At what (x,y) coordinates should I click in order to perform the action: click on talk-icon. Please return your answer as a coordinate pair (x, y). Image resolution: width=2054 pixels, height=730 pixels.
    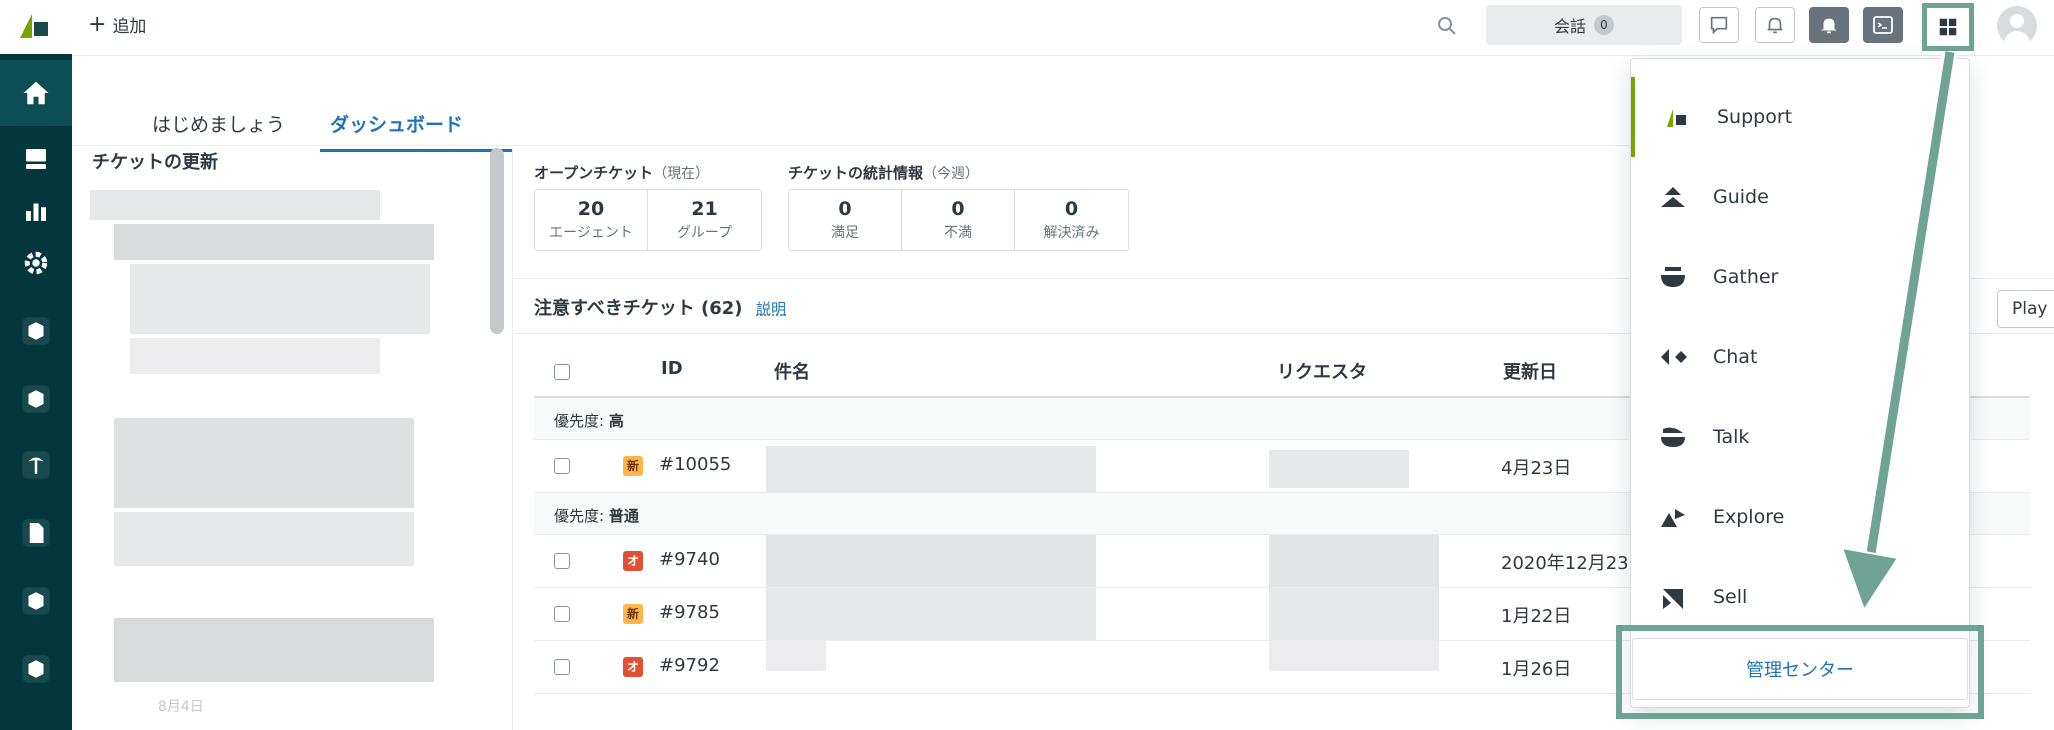
    Looking at the image, I should click on (1673, 437).